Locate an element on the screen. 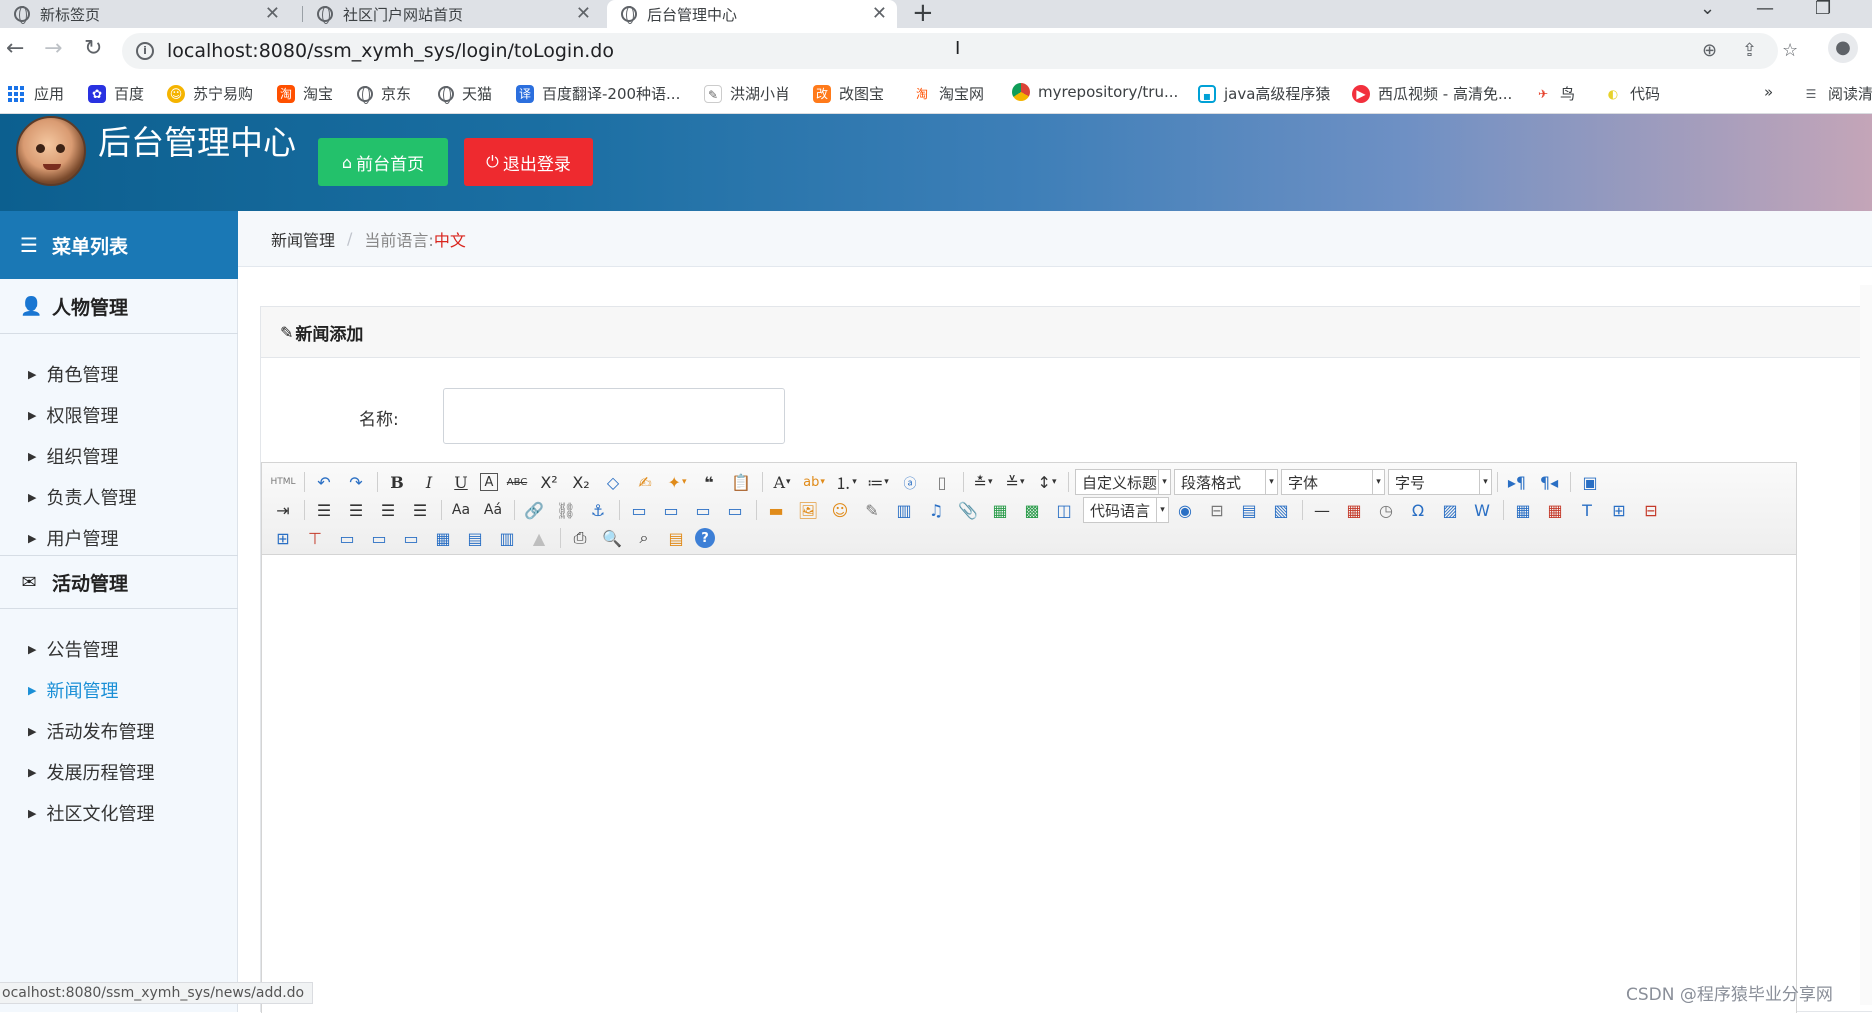 The image size is (1872, 1014). custom-heading-select: 自定义标题 ▾ is located at coordinates (1123, 482).